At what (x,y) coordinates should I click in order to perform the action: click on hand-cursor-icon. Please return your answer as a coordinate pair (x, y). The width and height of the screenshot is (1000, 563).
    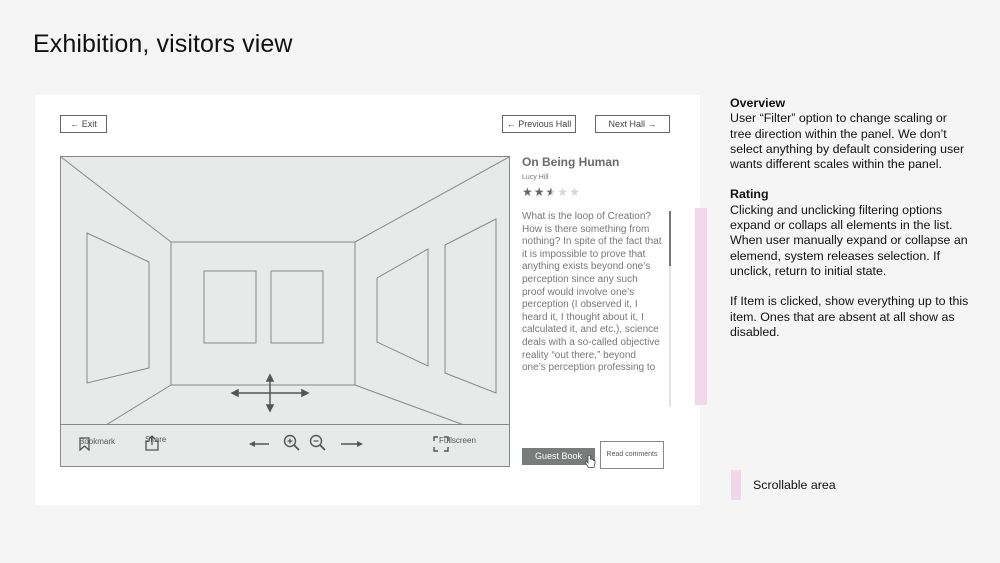
    Looking at the image, I should click on (590, 461).